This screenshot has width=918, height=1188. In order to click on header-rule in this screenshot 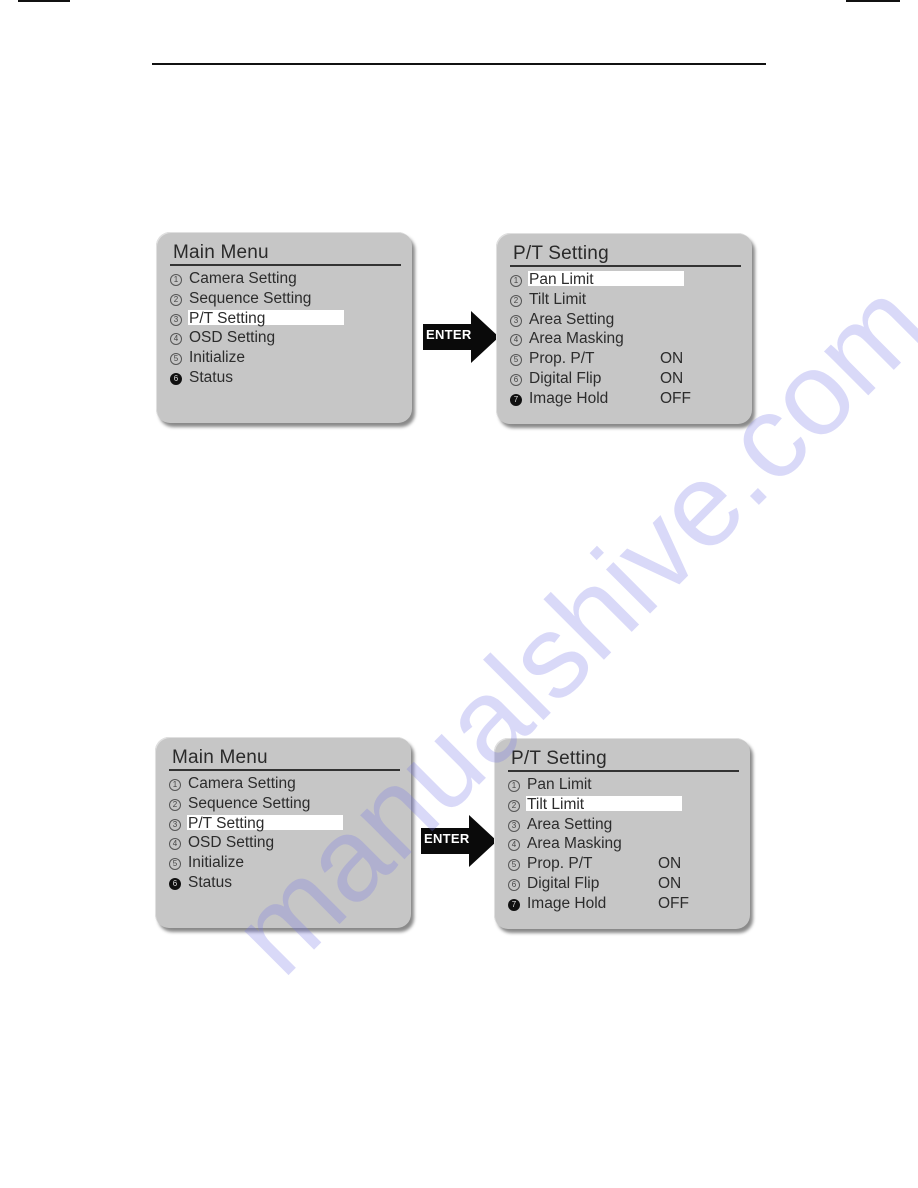, I will do `click(459, 64)`.